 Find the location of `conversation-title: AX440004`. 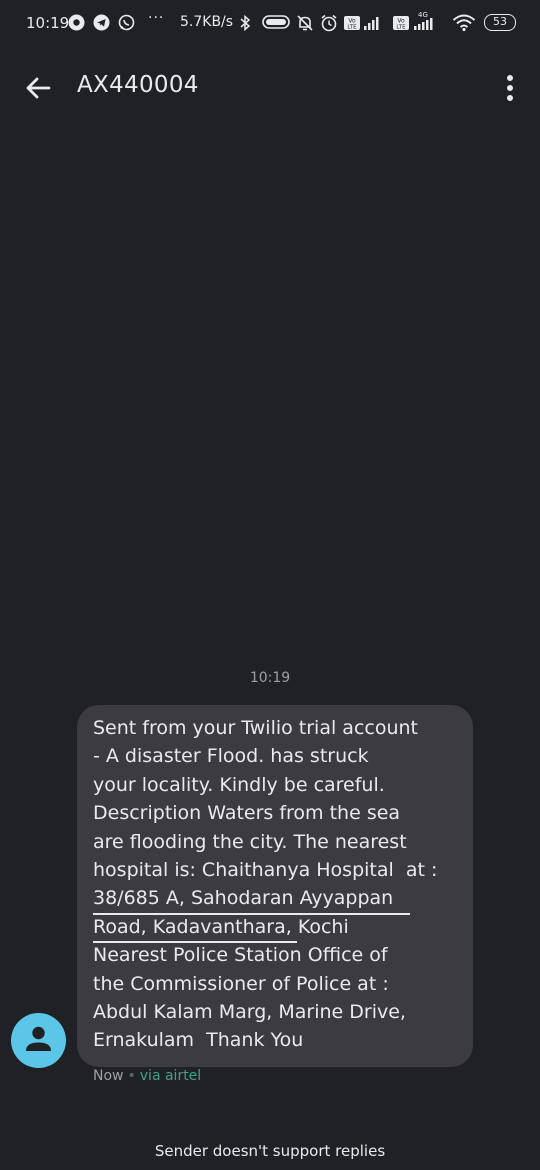

conversation-title: AX440004 is located at coordinates (138, 85).